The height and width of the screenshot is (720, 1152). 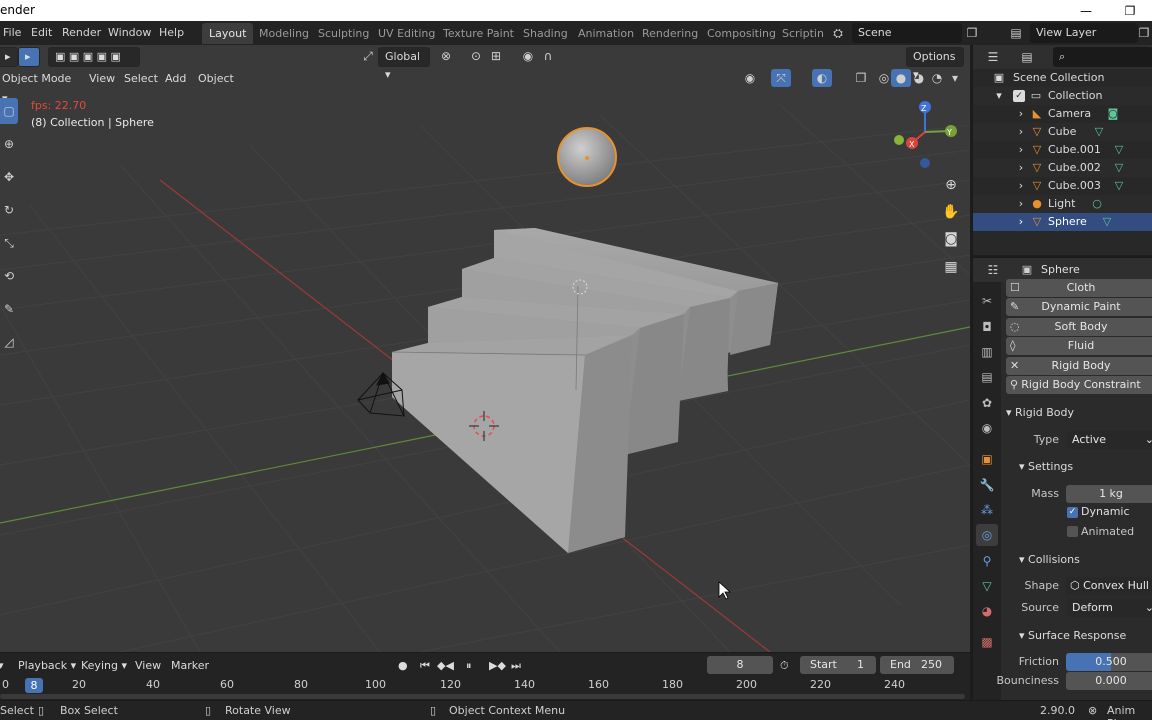 What do you see at coordinates (987, 327) in the screenshot?
I see `render-tab-icon: ◘` at bounding box center [987, 327].